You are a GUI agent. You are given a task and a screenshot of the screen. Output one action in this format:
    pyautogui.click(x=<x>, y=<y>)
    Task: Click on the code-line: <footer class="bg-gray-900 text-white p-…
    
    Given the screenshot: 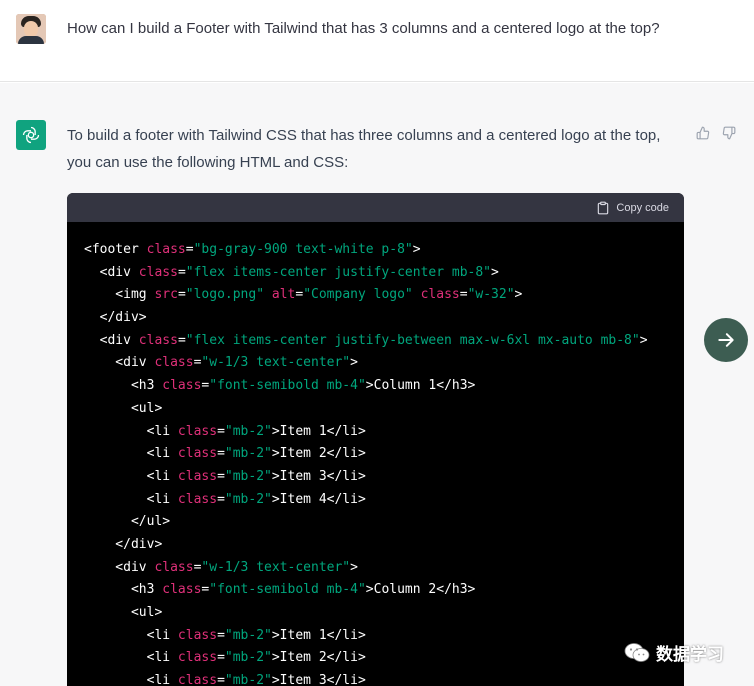 What is the action you would take?
    pyautogui.click(x=375, y=250)
    